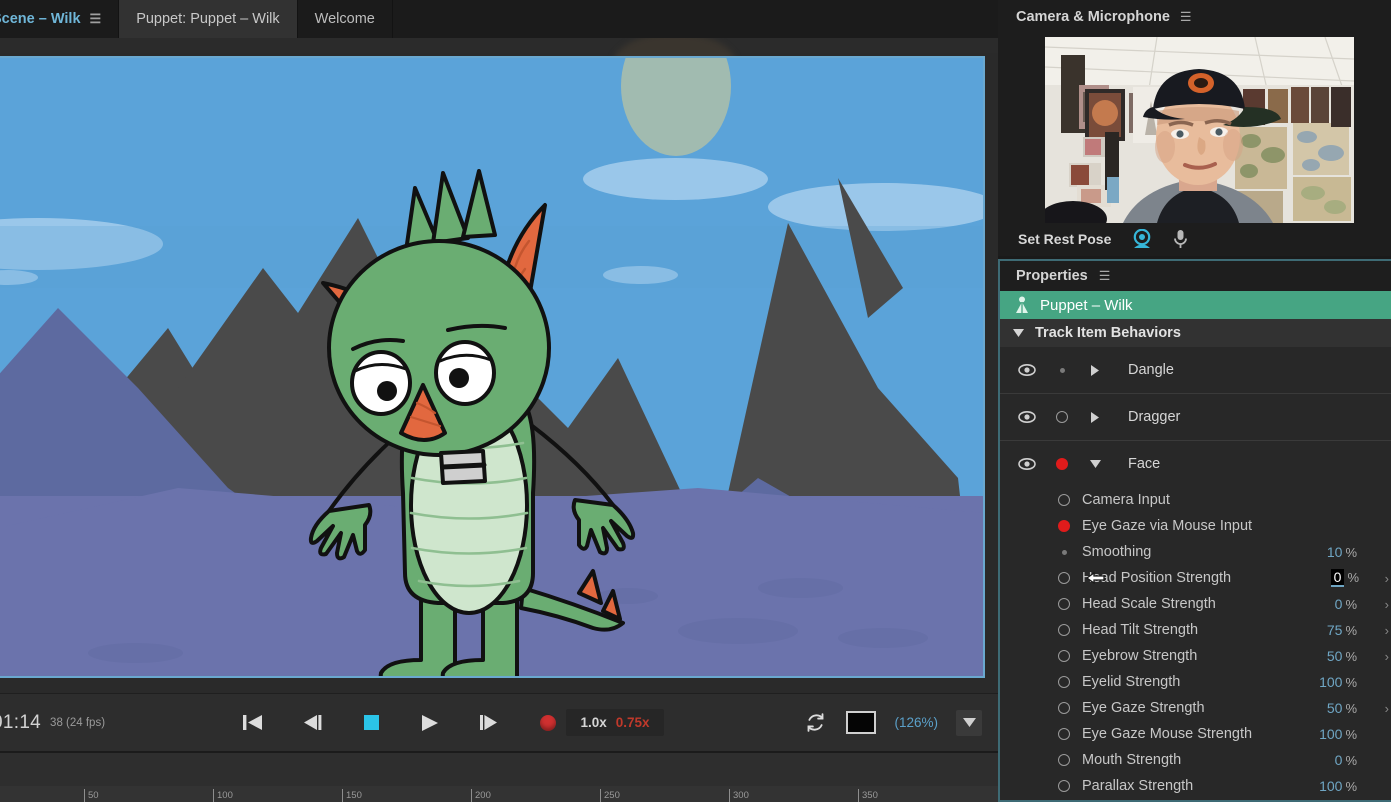 The image size is (1391, 802). I want to click on step-forward-icon, so click(488, 722).